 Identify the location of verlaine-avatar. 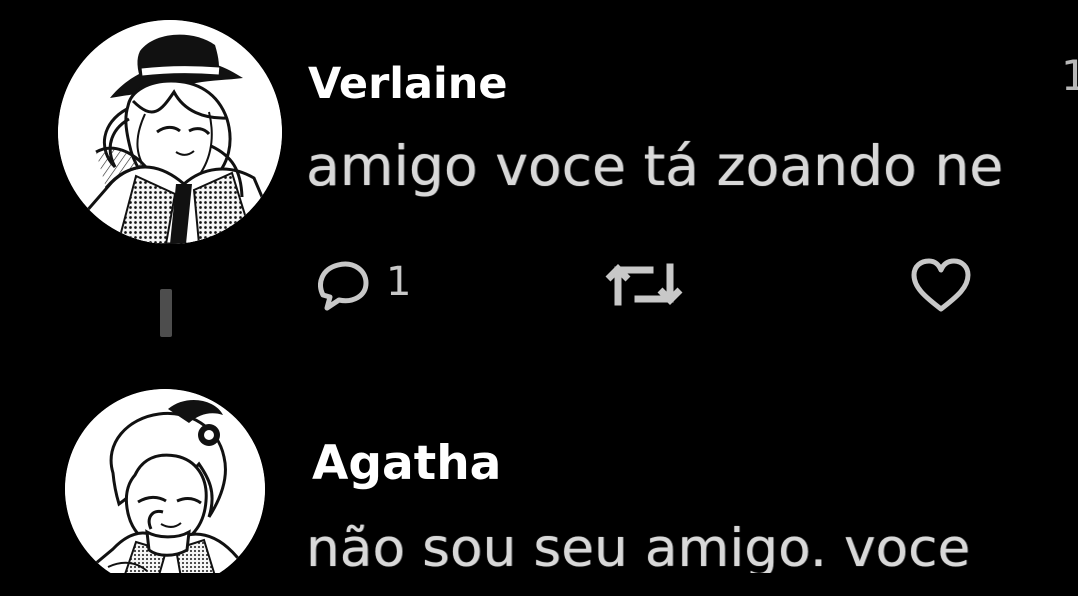
(170, 132).